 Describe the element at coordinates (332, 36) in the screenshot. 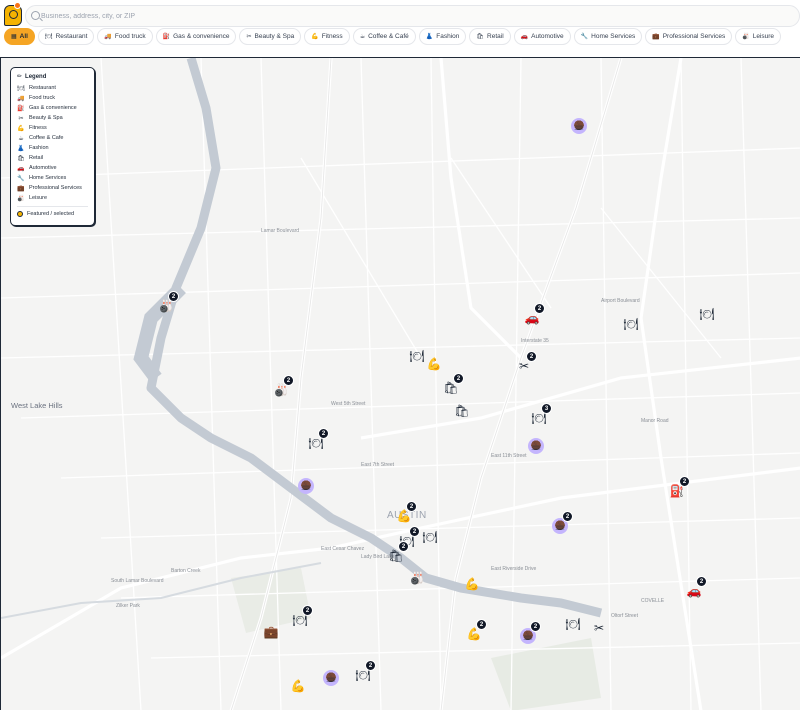

I see `category-chip-label: Fitness` at that location.